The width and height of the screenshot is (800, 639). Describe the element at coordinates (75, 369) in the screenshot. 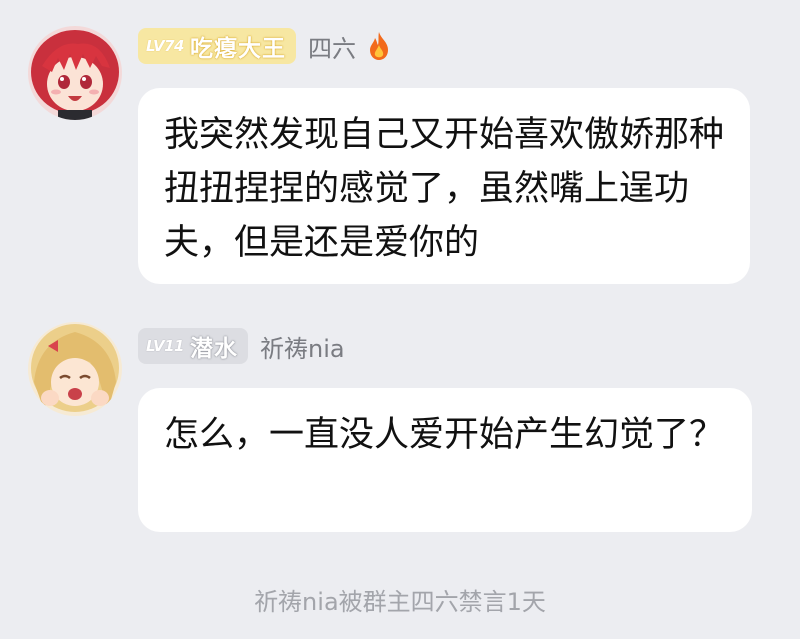

I see `avatar-blonde-hair` at that location.